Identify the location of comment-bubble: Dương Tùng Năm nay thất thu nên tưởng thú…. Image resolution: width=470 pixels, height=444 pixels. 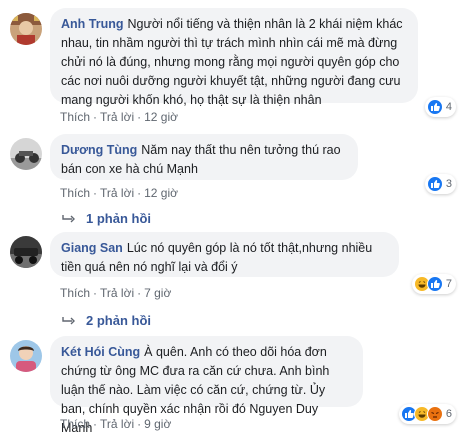
(204, 157).